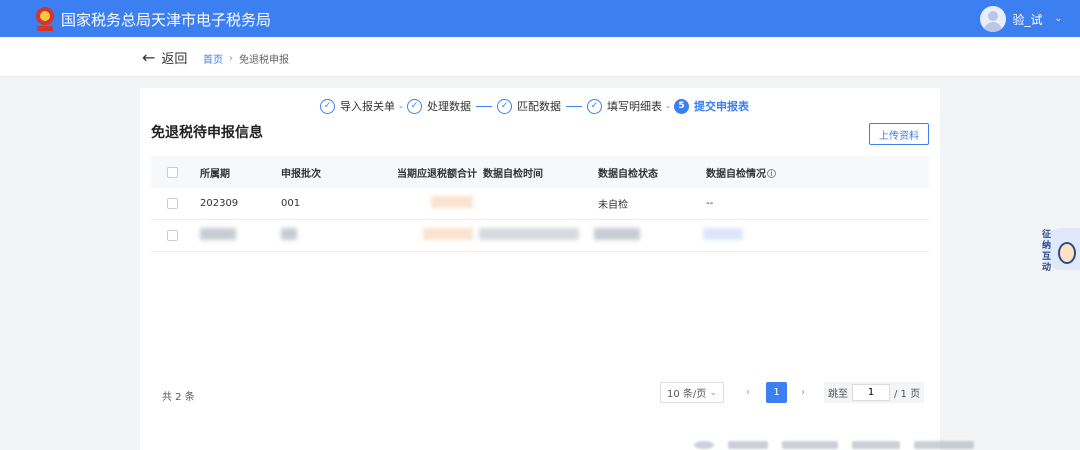  I want to click on user-menu: 验_试 ⌄, so click(1021, 19).